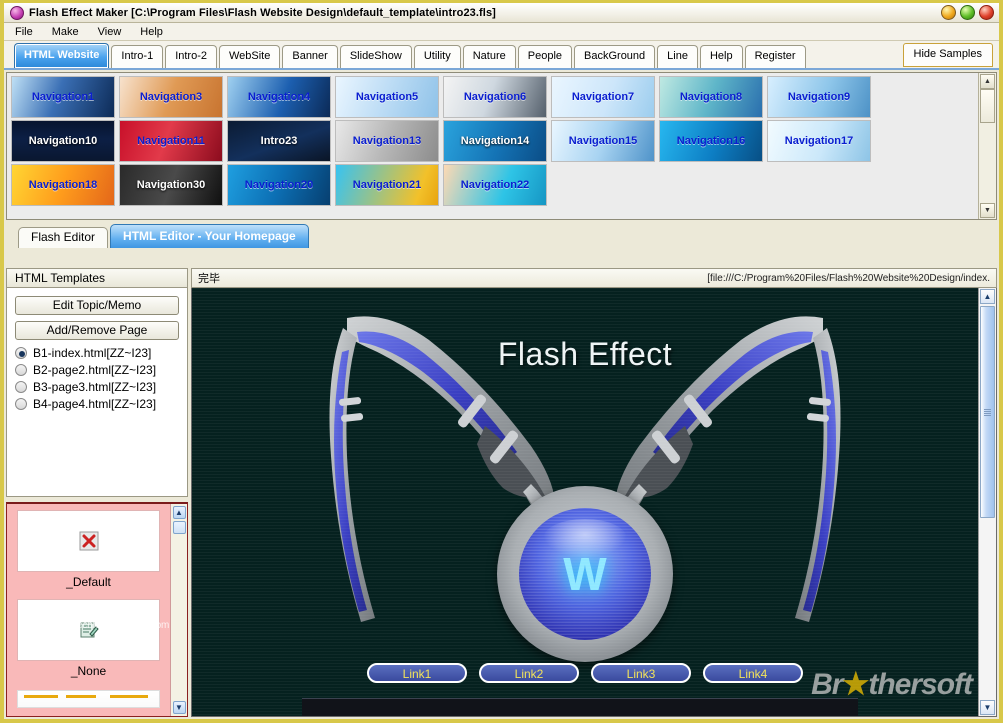  Describe the element at coordinates (171, 97) in the screenshot. I see `sample-thumbnail: Navigation3` at that location.